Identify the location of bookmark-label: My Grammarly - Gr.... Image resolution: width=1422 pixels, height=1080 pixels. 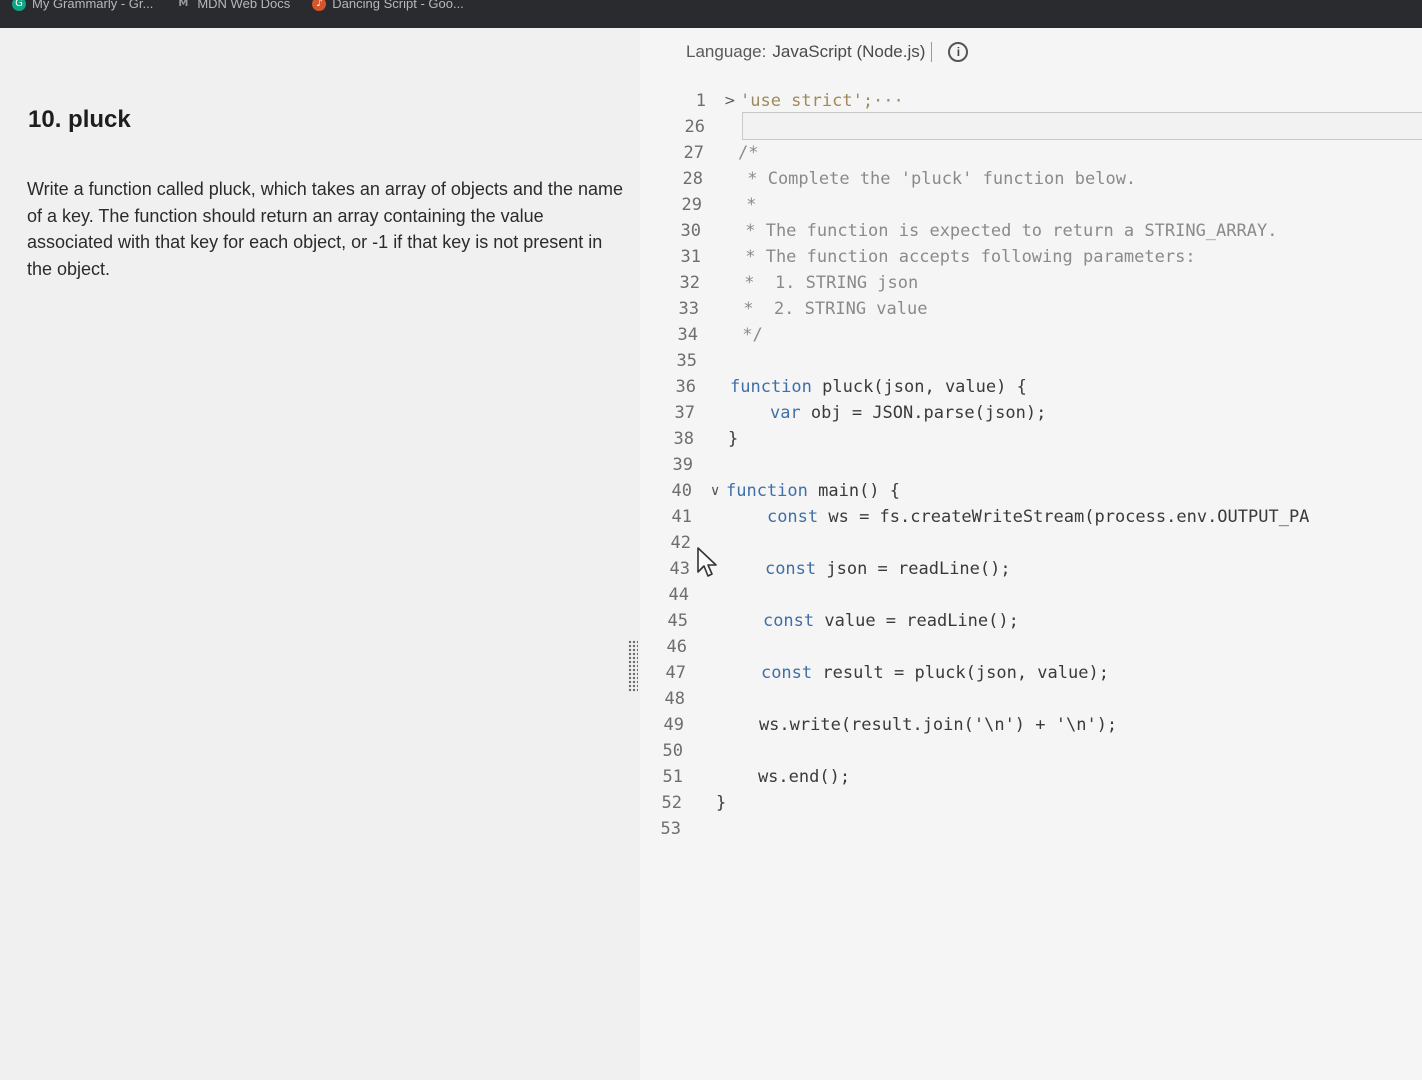
(93, 5).